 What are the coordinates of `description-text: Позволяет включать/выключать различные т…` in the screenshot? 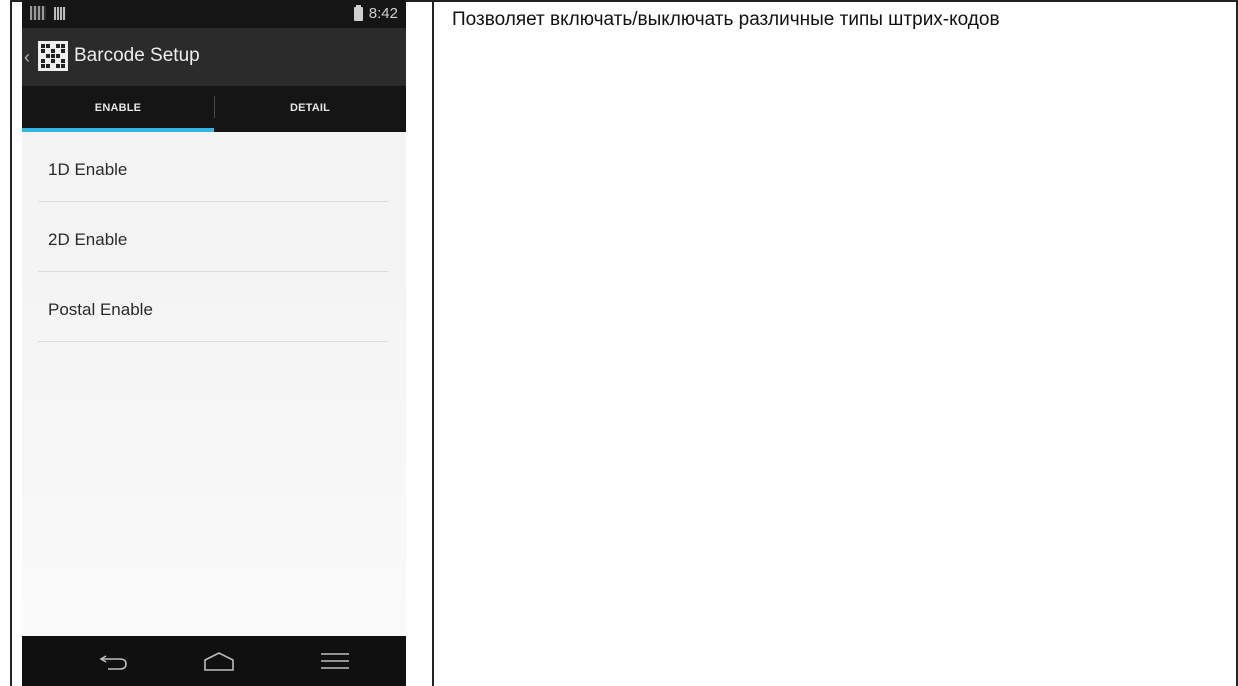 It's located at (726, 19).